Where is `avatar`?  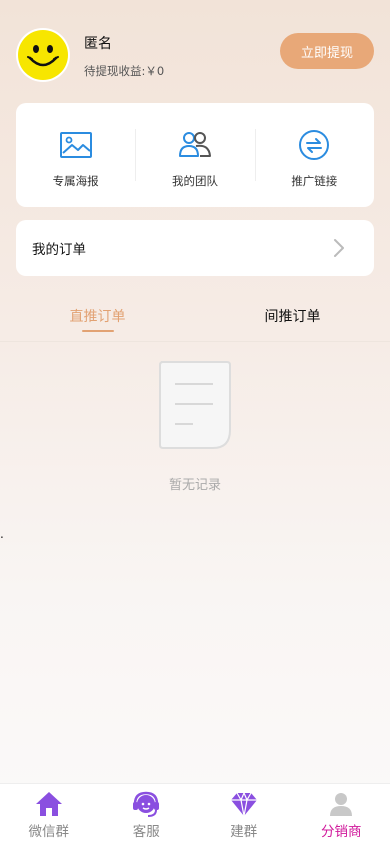
avatar is located at coordinates (43, 55).